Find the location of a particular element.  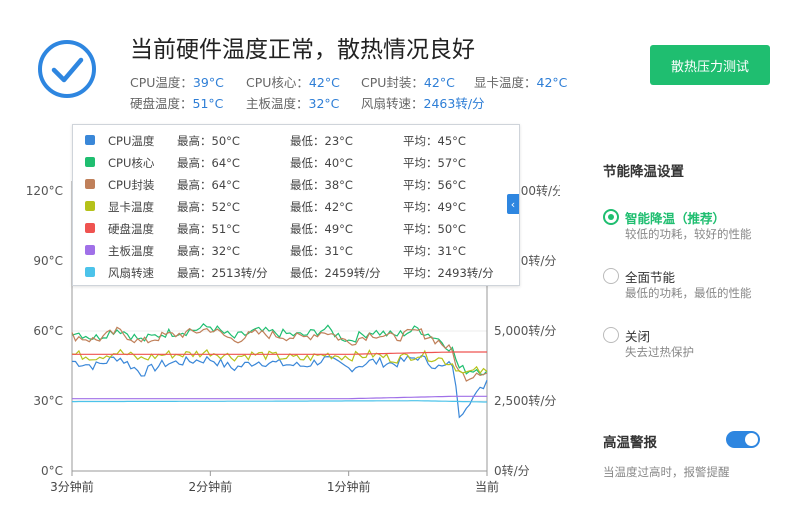

legend-avg: 平均：57°C is located at coordinates (434, 163).